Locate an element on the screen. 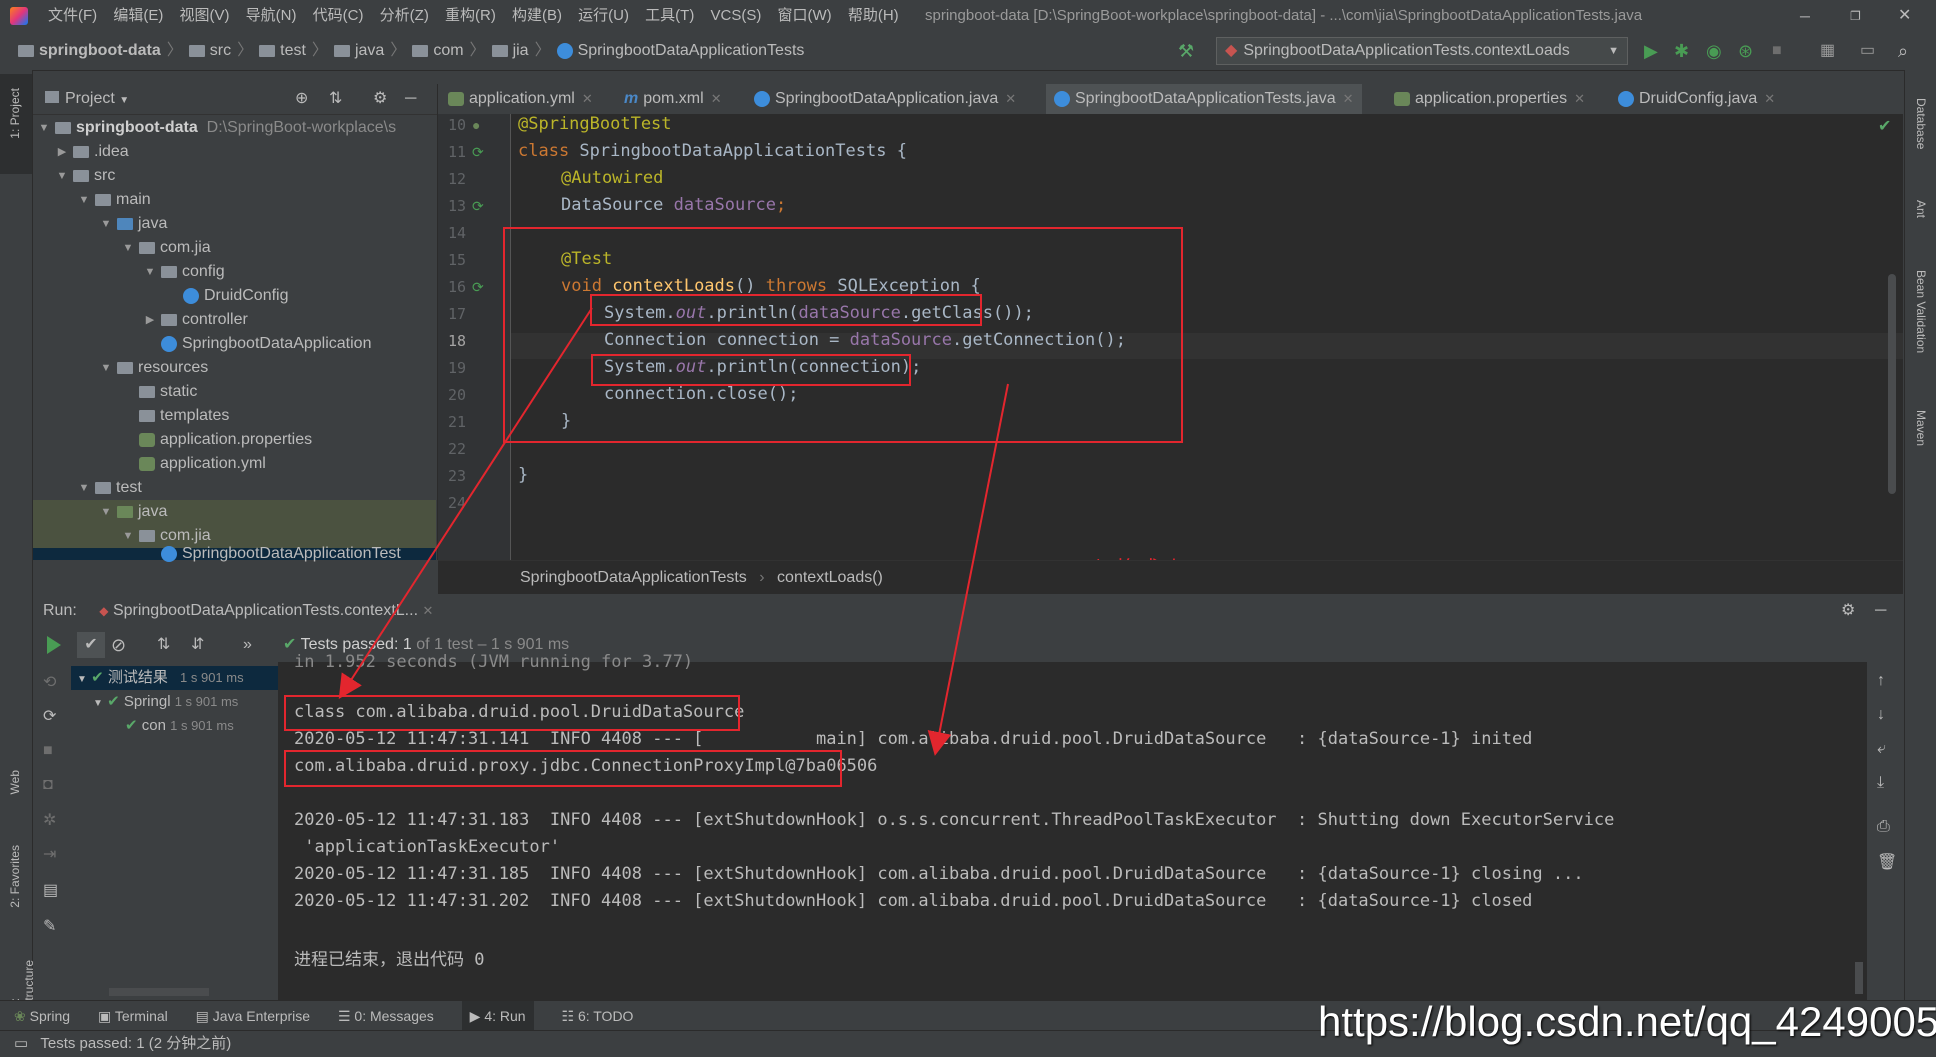  tool-tab-label: Spring is located at coordinates (50, 1016).